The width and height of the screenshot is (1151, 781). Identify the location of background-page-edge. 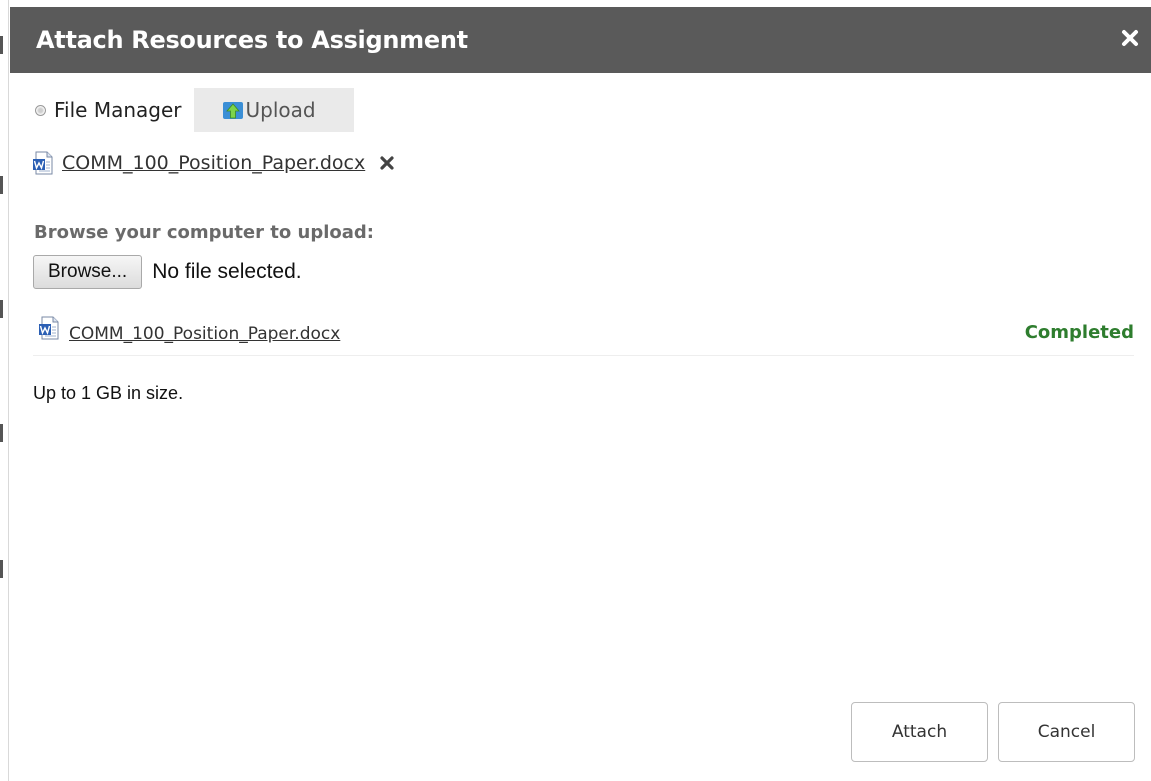
(4, 390).